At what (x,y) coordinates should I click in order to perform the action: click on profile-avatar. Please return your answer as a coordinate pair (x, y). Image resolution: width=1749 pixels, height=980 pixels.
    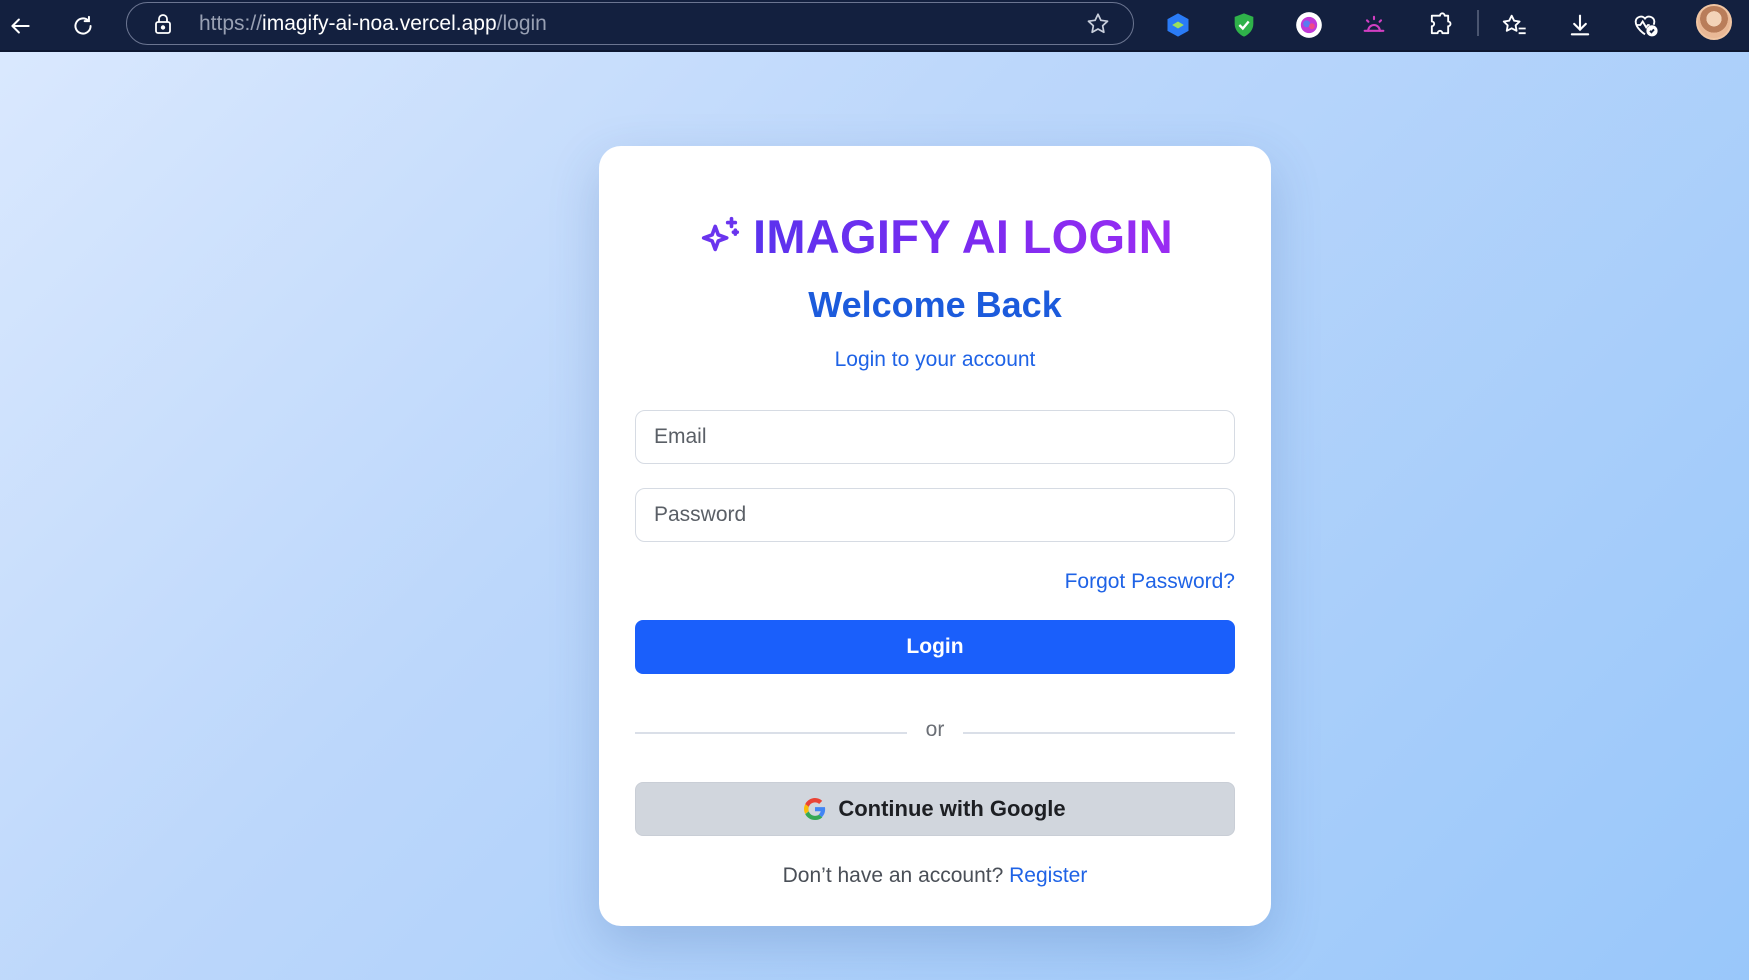
    Looking at the image, I should click on (1714, 22).